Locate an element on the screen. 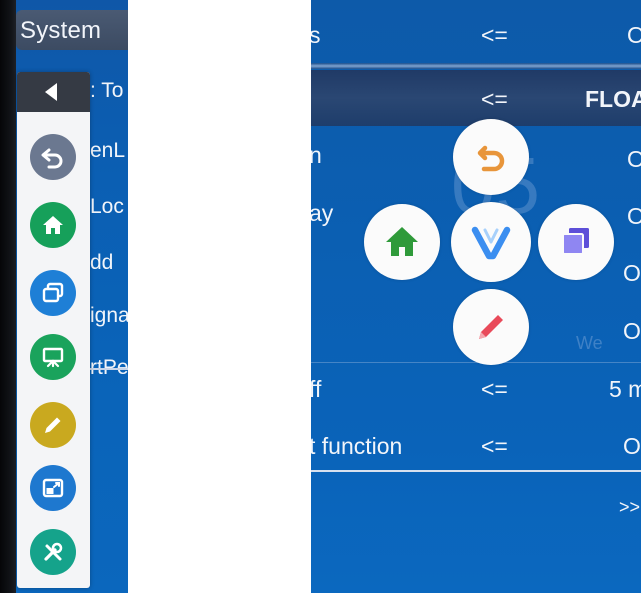 The width and height of the screenshot is (641, 593). row-4-value: O is located at coordinates (634, 216).